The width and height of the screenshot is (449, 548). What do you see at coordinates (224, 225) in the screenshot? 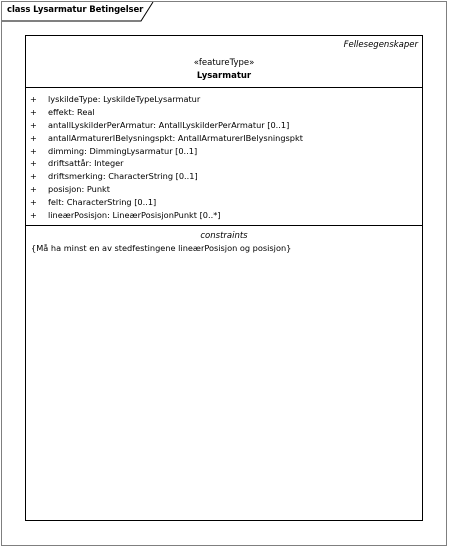
I see `constraints-separator` at bounding box center [224, 225].